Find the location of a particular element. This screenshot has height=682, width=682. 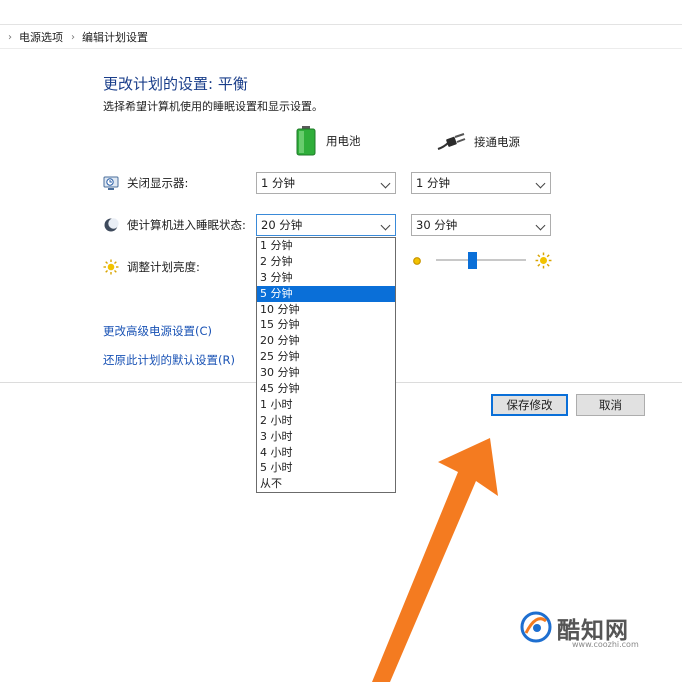

sleep-plugged-select: 30 分钟 is located at coordinates (481, 225).